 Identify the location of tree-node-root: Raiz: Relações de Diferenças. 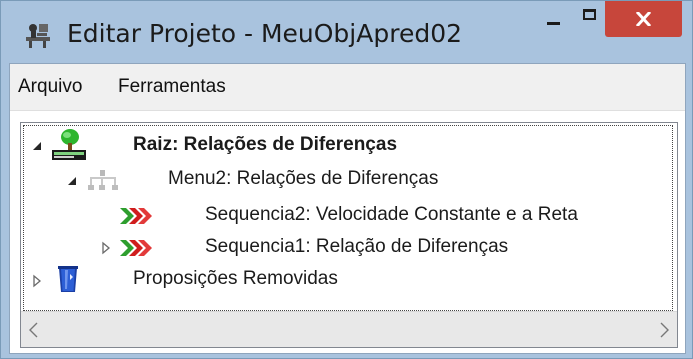
(344, 144).